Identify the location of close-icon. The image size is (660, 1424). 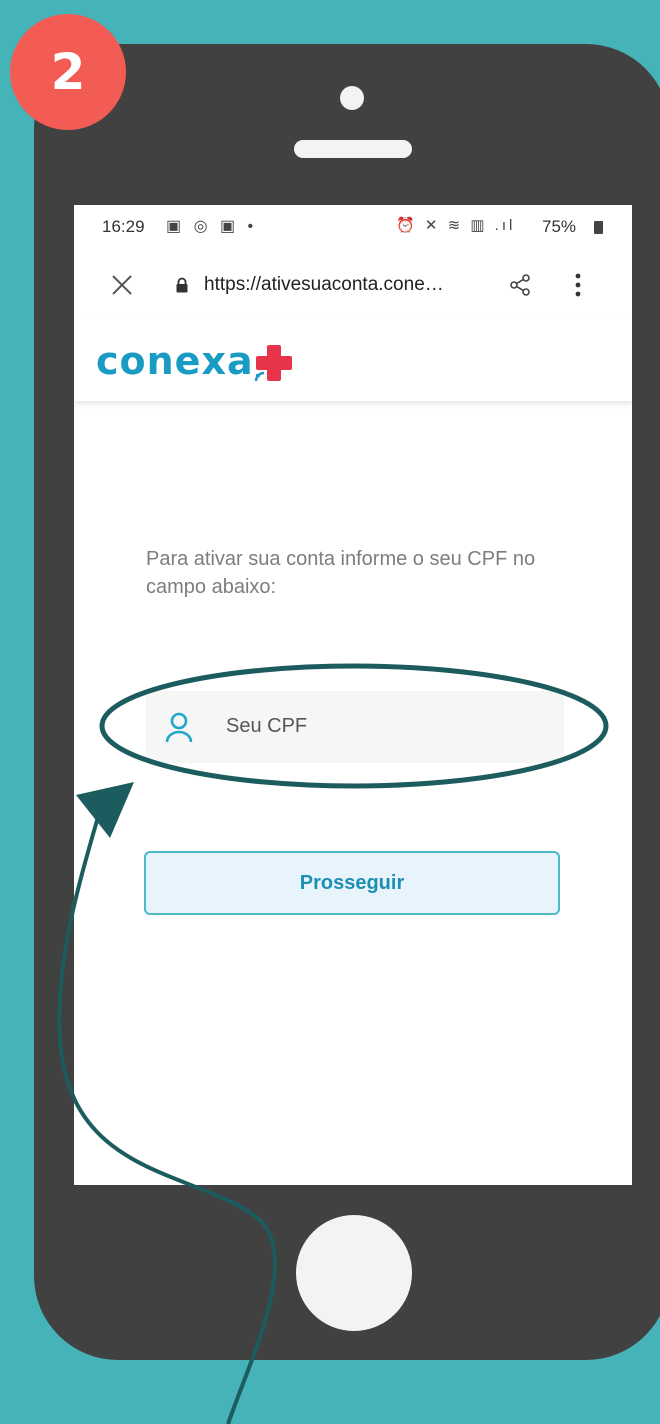
(122, 285).